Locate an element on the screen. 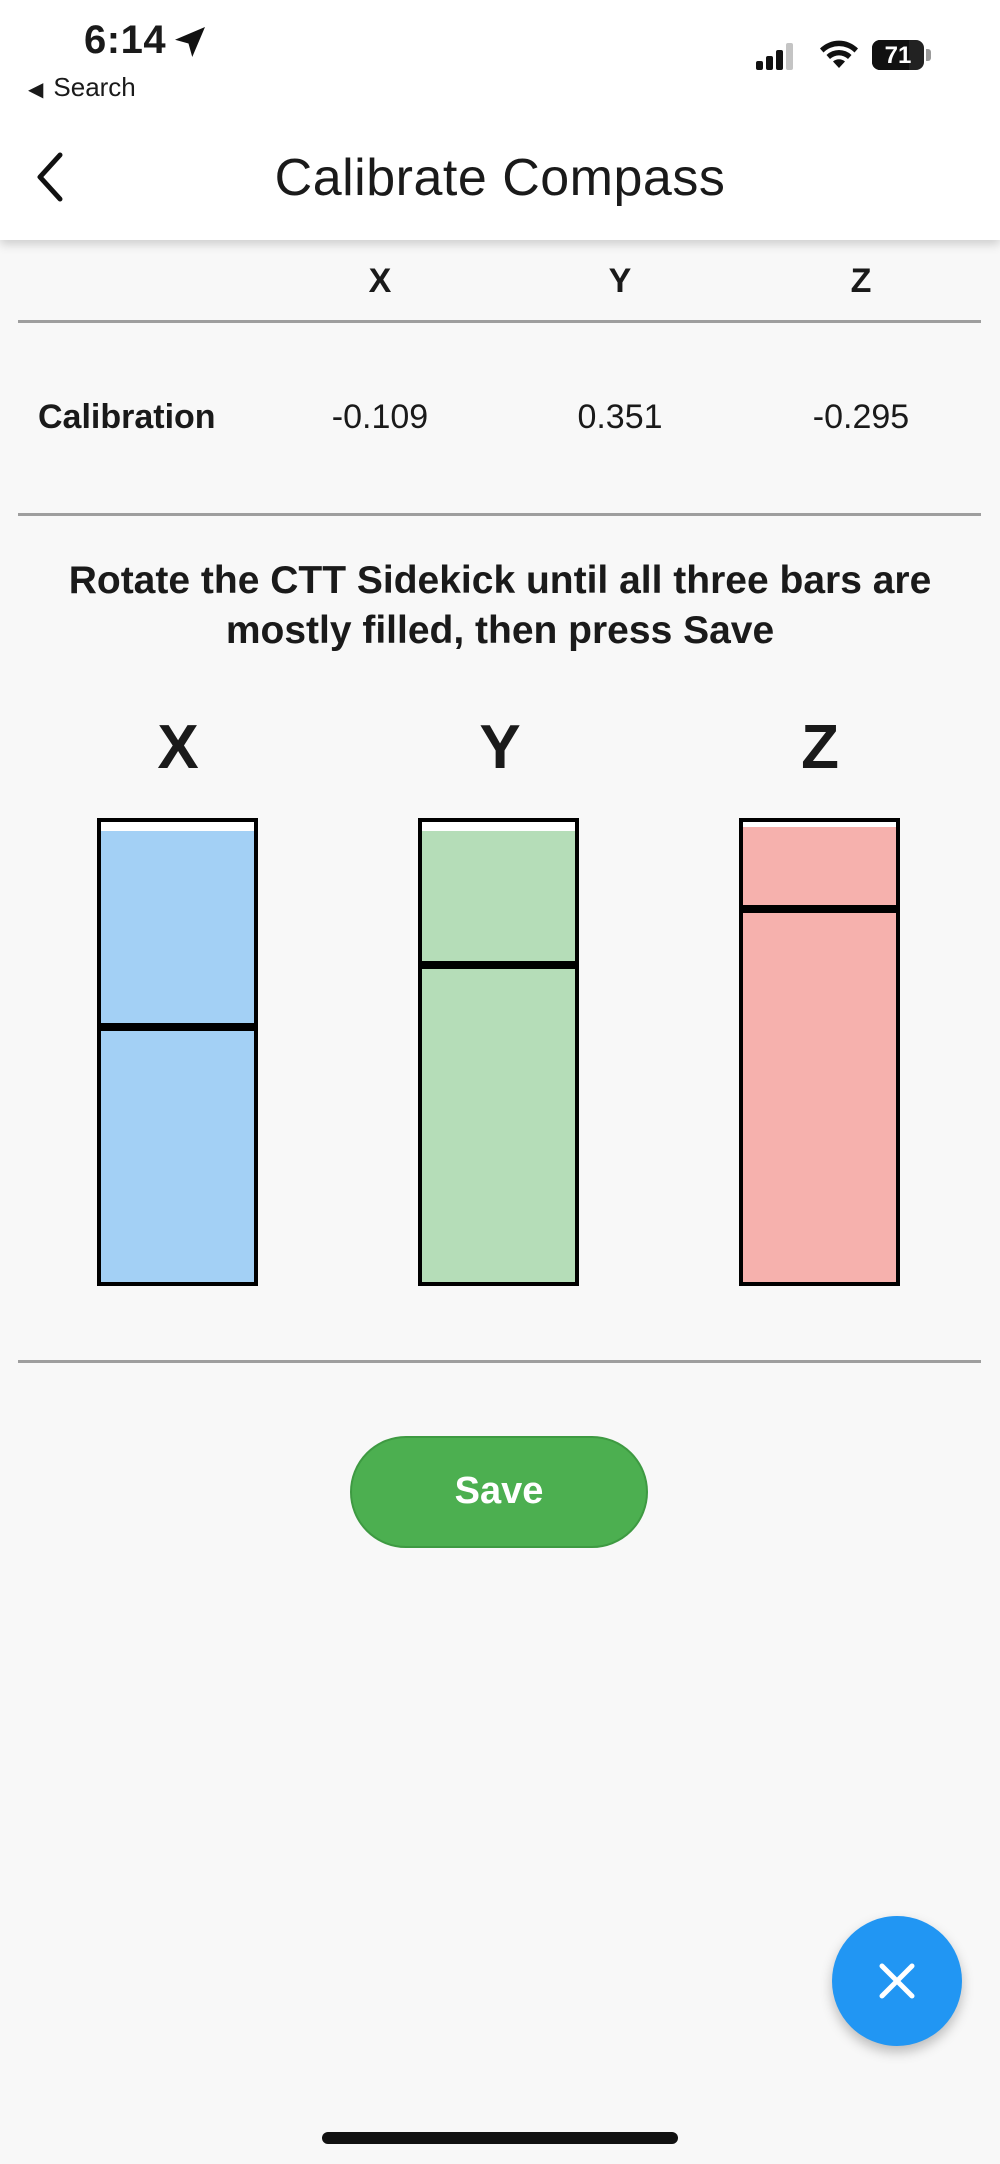 Image resolution: width=1000 pixels, height=2164 pixels. wifi-icon is located at coordinates (839, 54).